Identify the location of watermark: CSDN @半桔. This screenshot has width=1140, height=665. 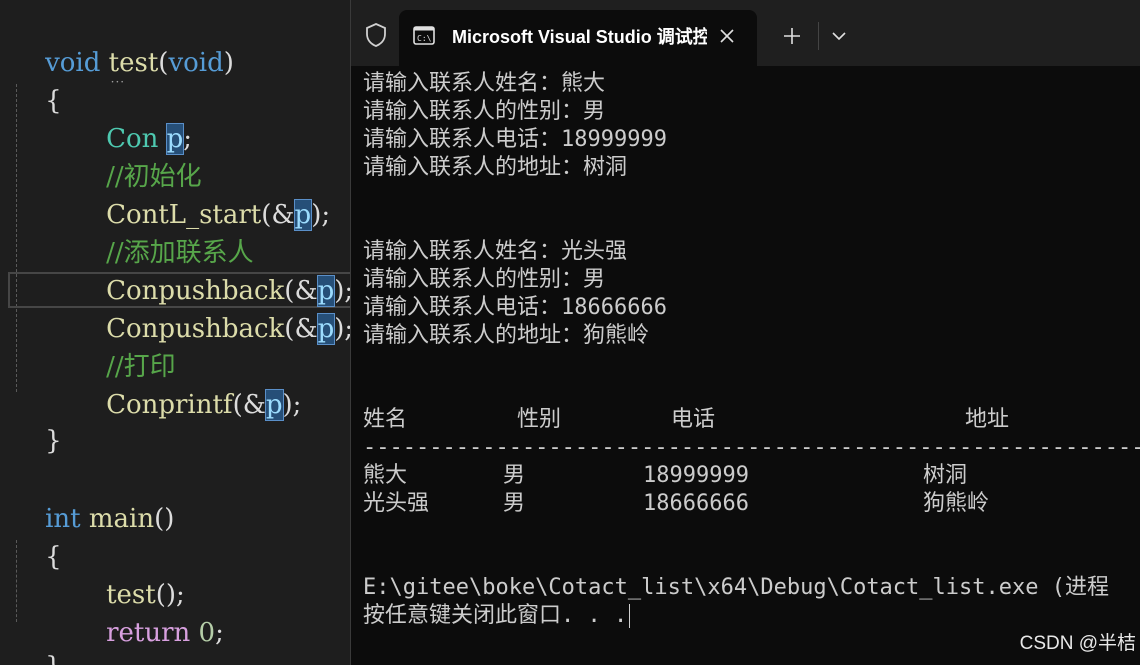
(1073, 644).